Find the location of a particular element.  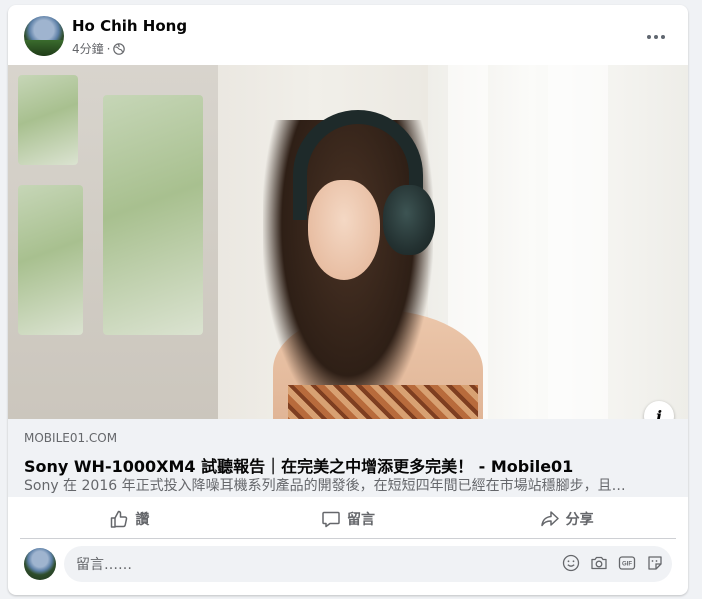

author-name: Ho Chih Hong is located at coordinates (129, 26).